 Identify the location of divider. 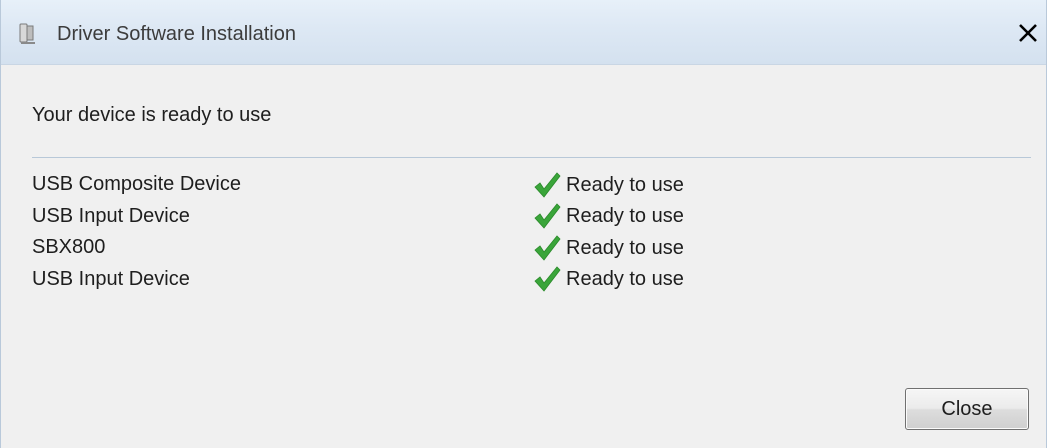
(531, 157).